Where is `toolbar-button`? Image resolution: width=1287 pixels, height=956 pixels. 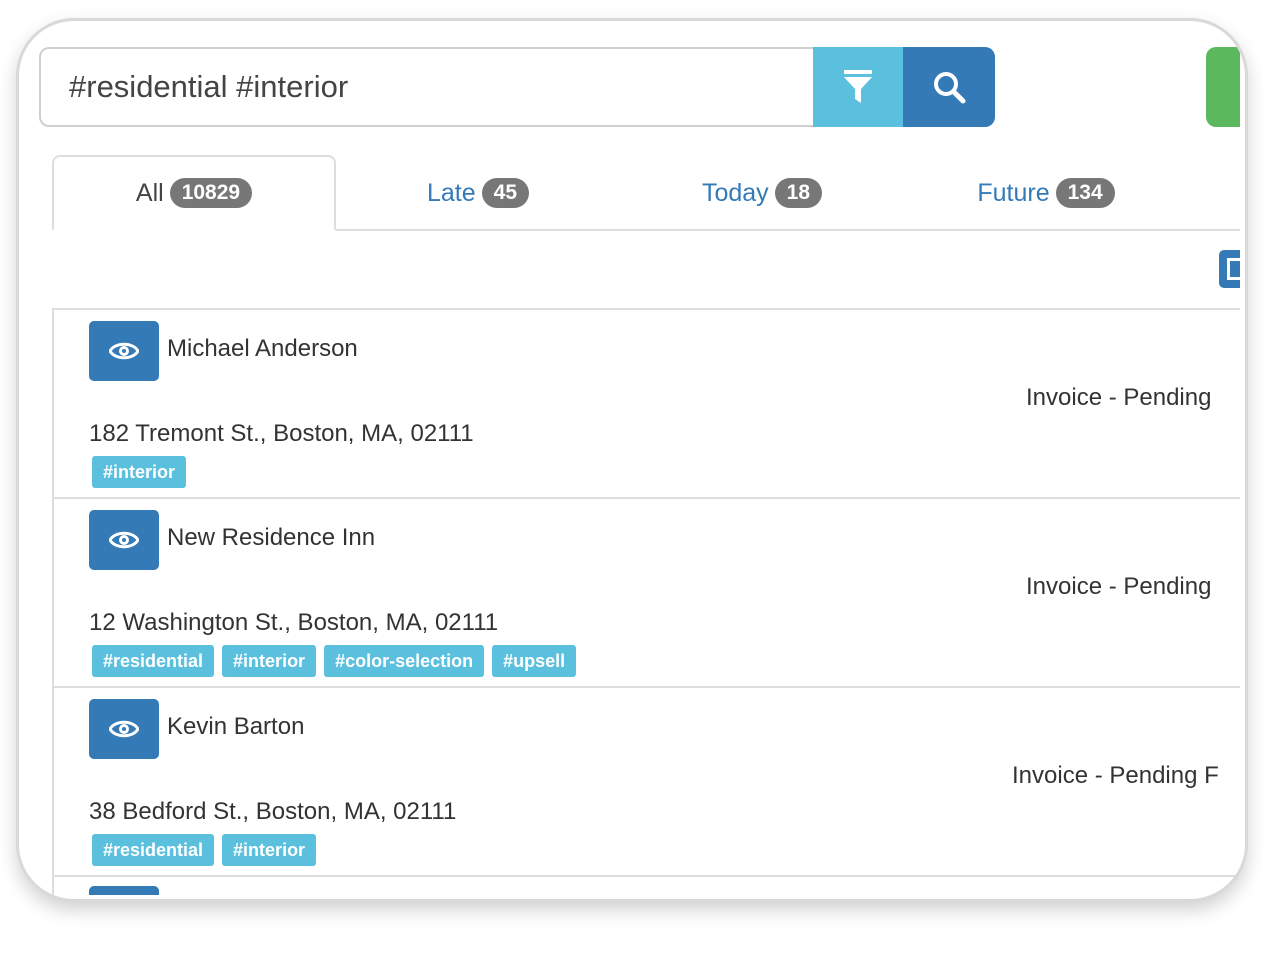 toolbar-button is located at coordinates (1229, 269).